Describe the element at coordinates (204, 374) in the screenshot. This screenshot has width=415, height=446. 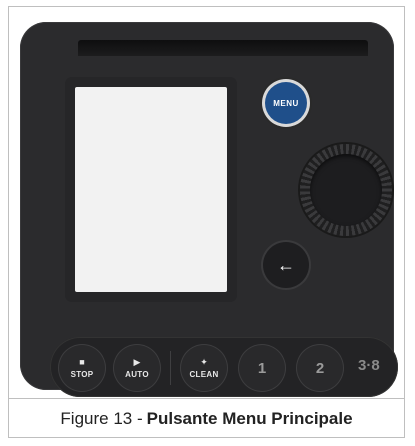
I see `clean-label: CLEAN` at that location.